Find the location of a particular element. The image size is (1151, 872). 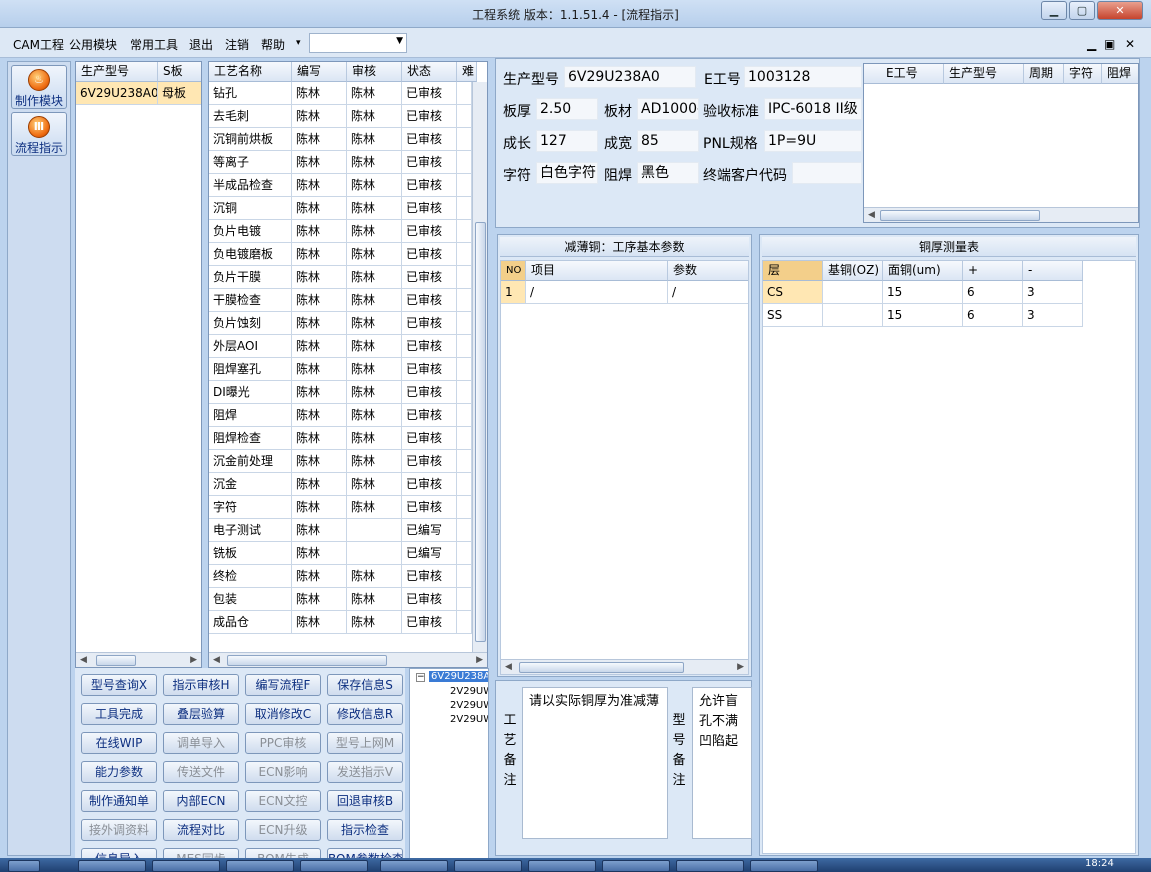

action-button: 修改信息R is located at coordinates (365, 714).